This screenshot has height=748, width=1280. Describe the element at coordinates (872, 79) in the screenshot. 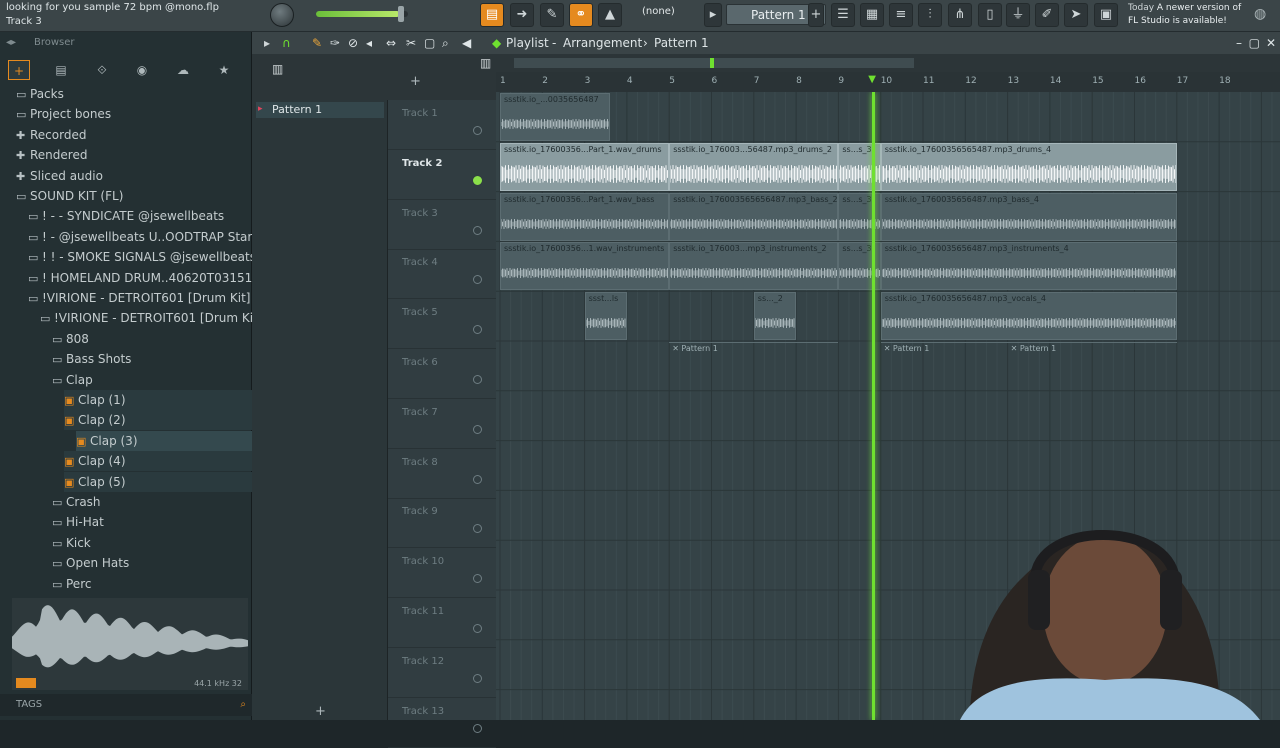

I see `playhead-marker-icon: ▼` at that location.